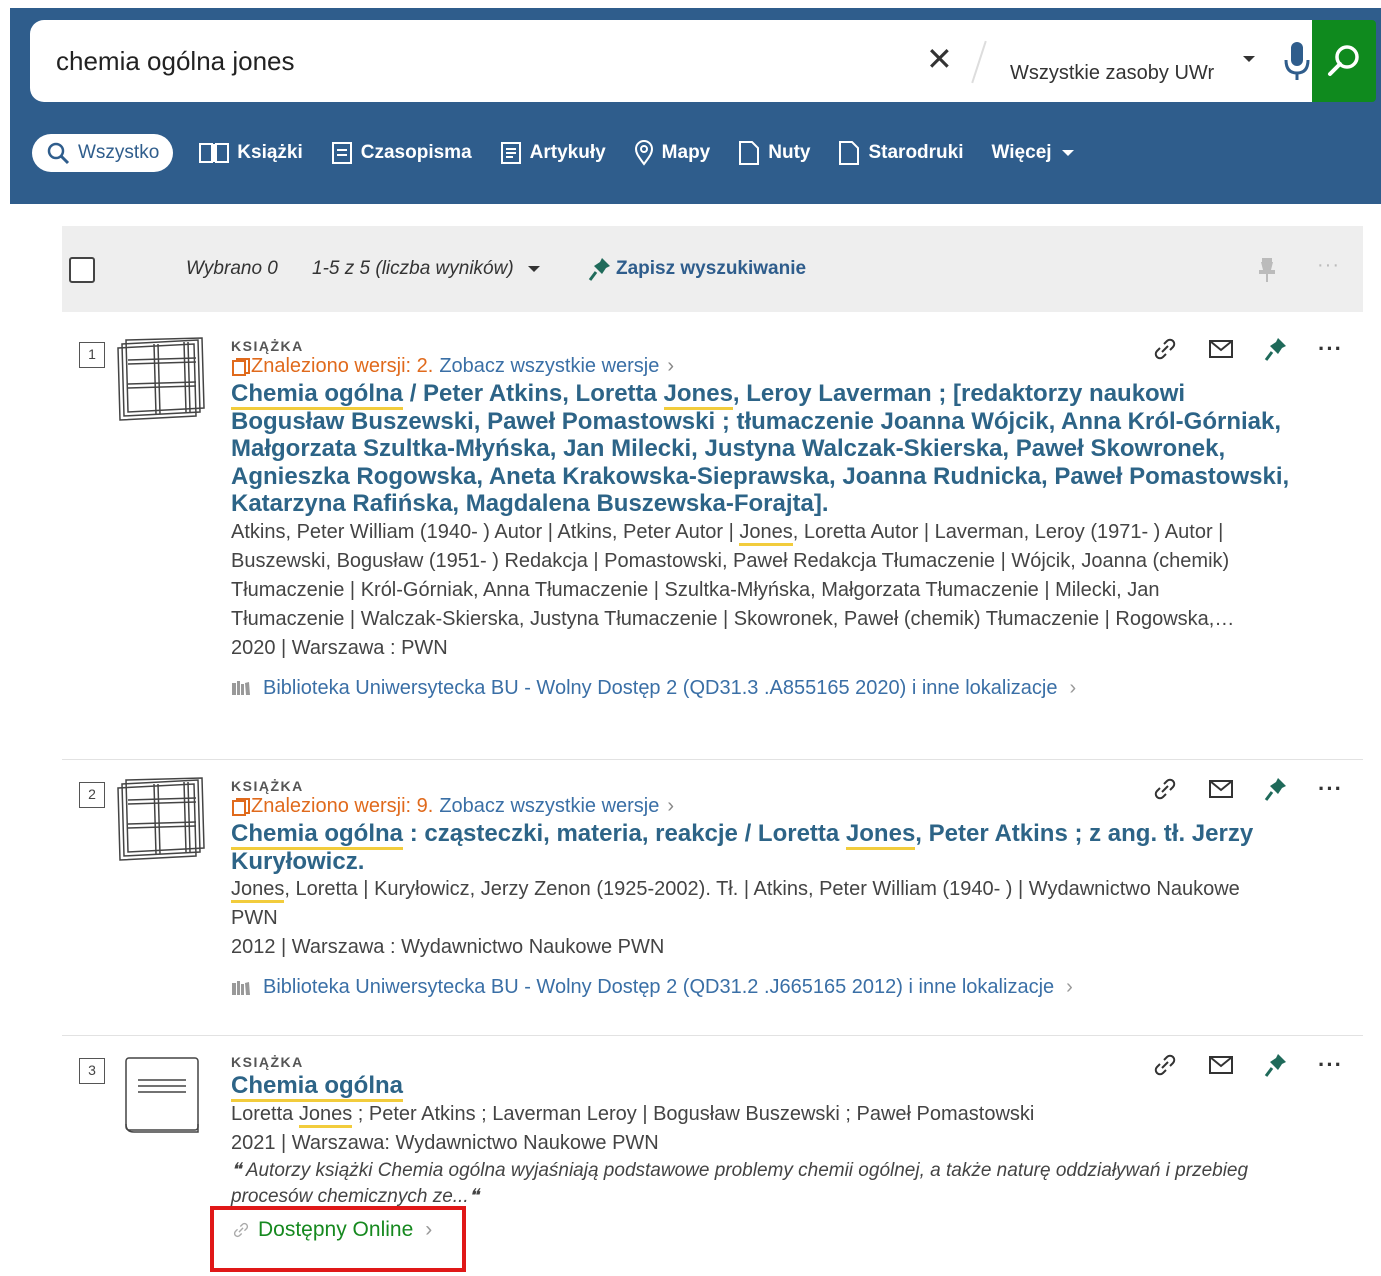 This screenshot has height=1276, width=1381. I want to click on selected-count: Wybrano 0, so click(232, 268).